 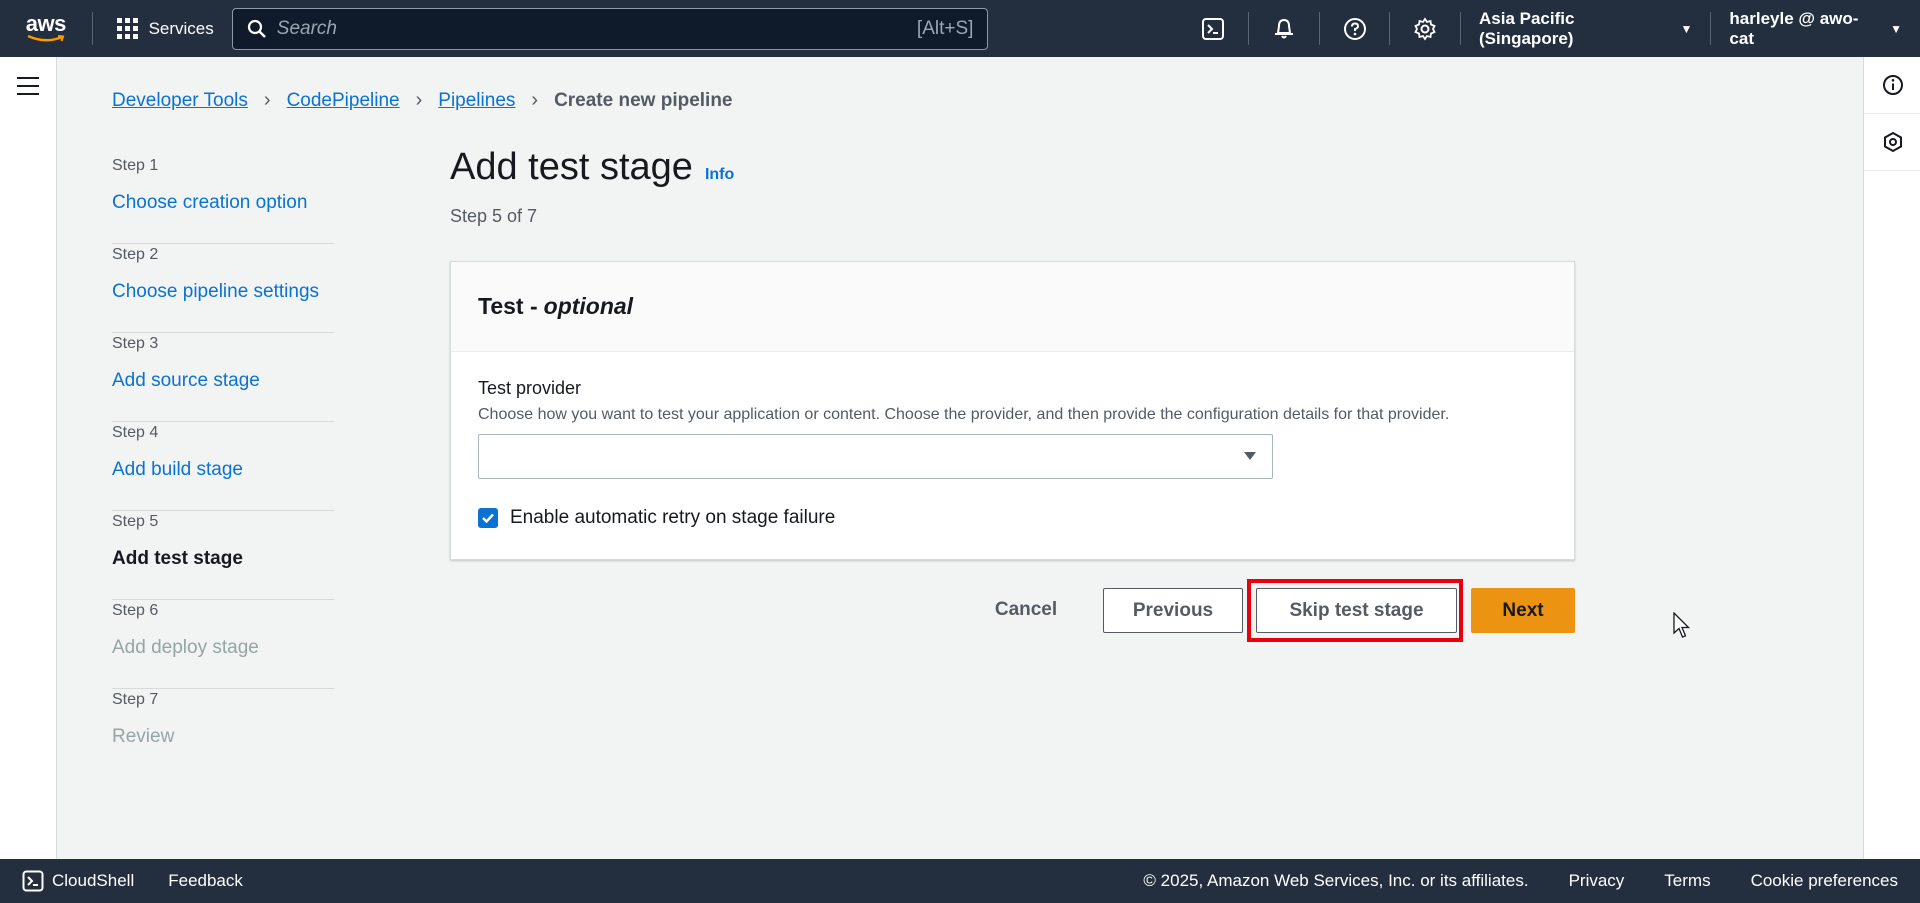 I want to click on aws-smile-icon, so click(x=46, y=38).